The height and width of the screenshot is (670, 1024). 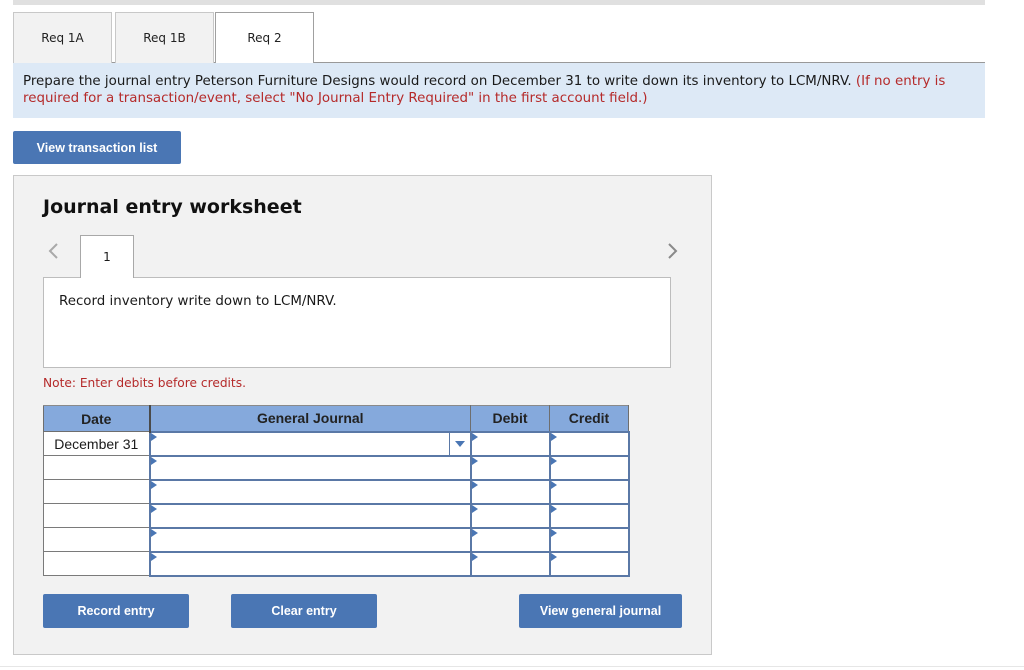 What do you see at coordinates (499, 38) in the screenshot?
I see `requirement-tabs: Req 1A Req 1B Req 2` at bounding box center [499, 38].